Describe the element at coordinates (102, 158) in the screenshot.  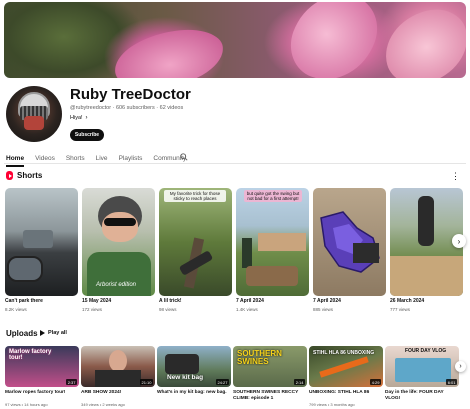
I see `tab-live: Live` at that location.